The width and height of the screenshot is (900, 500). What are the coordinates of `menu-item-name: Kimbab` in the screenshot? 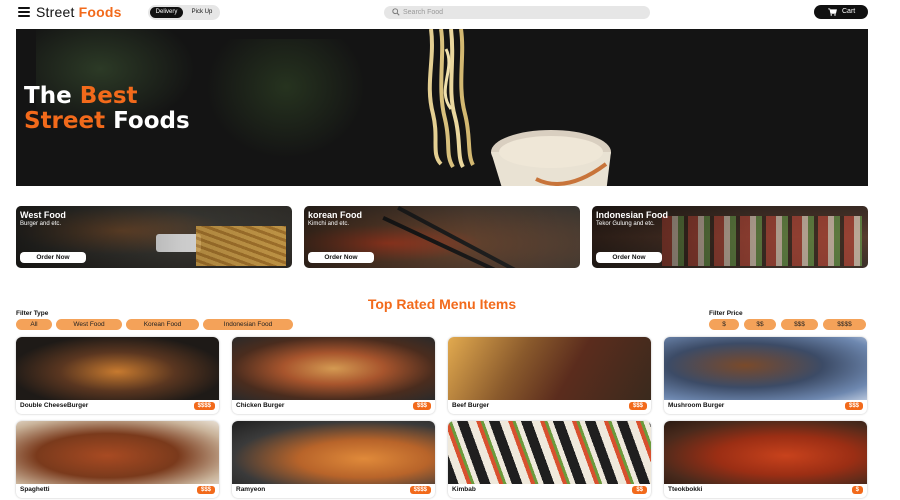 It's located at (464, 489).